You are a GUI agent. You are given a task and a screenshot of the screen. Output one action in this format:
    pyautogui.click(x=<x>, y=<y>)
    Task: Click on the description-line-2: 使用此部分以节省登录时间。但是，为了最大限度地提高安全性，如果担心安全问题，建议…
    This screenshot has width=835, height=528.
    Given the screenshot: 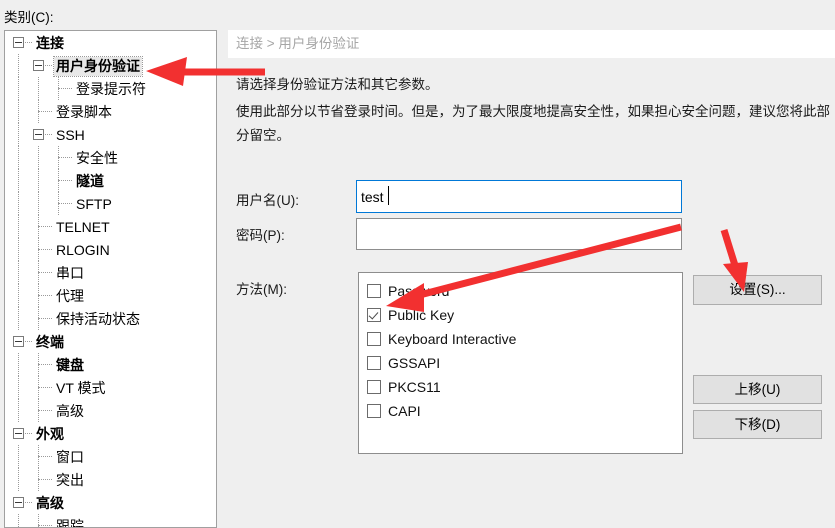 What is the action you would take?
    pyautogui.click(x=533, y=123)
    